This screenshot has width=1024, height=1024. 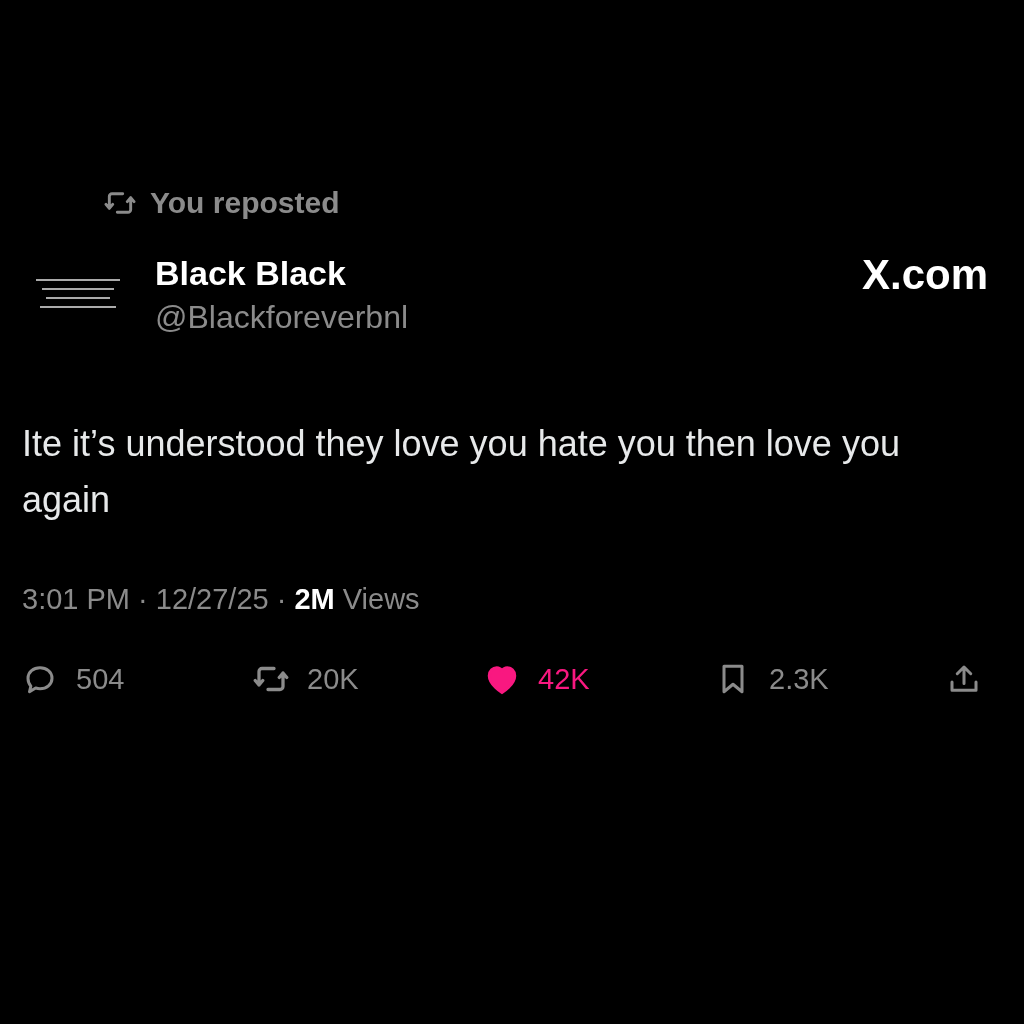 I want to click on user-handle: @Blackforeverbnl, so click(x=282, y=317).